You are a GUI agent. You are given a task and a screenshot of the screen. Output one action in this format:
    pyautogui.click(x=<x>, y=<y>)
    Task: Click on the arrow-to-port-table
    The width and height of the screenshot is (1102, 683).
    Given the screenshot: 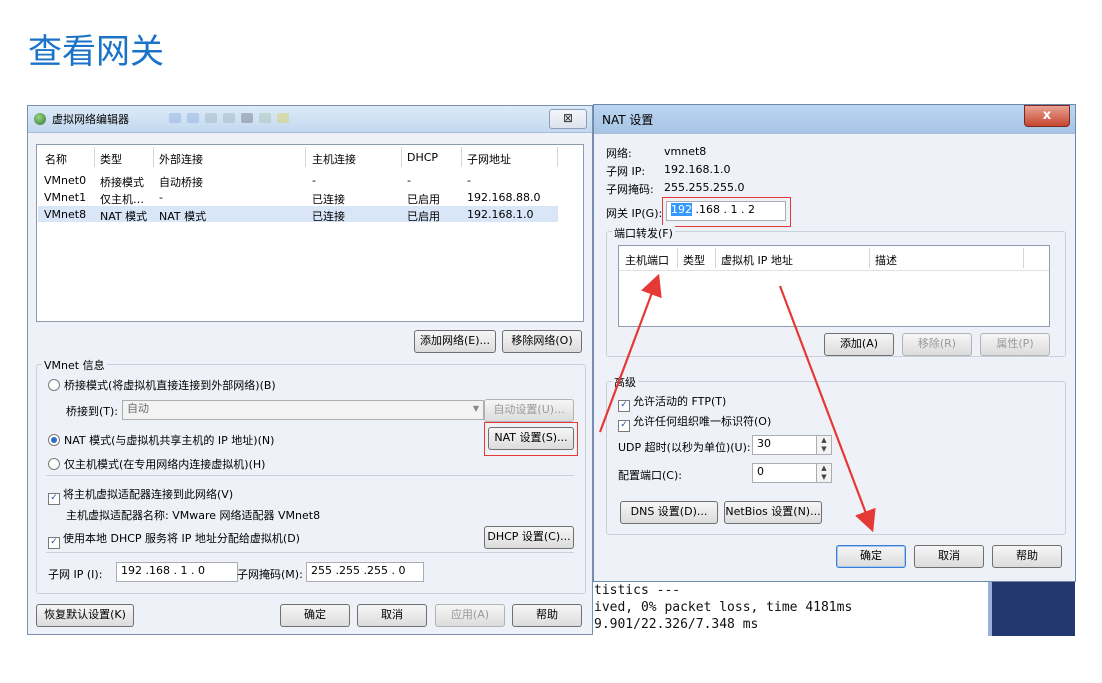 What is the action you would take?
    pyautogui.click(x=630, y=353)
    